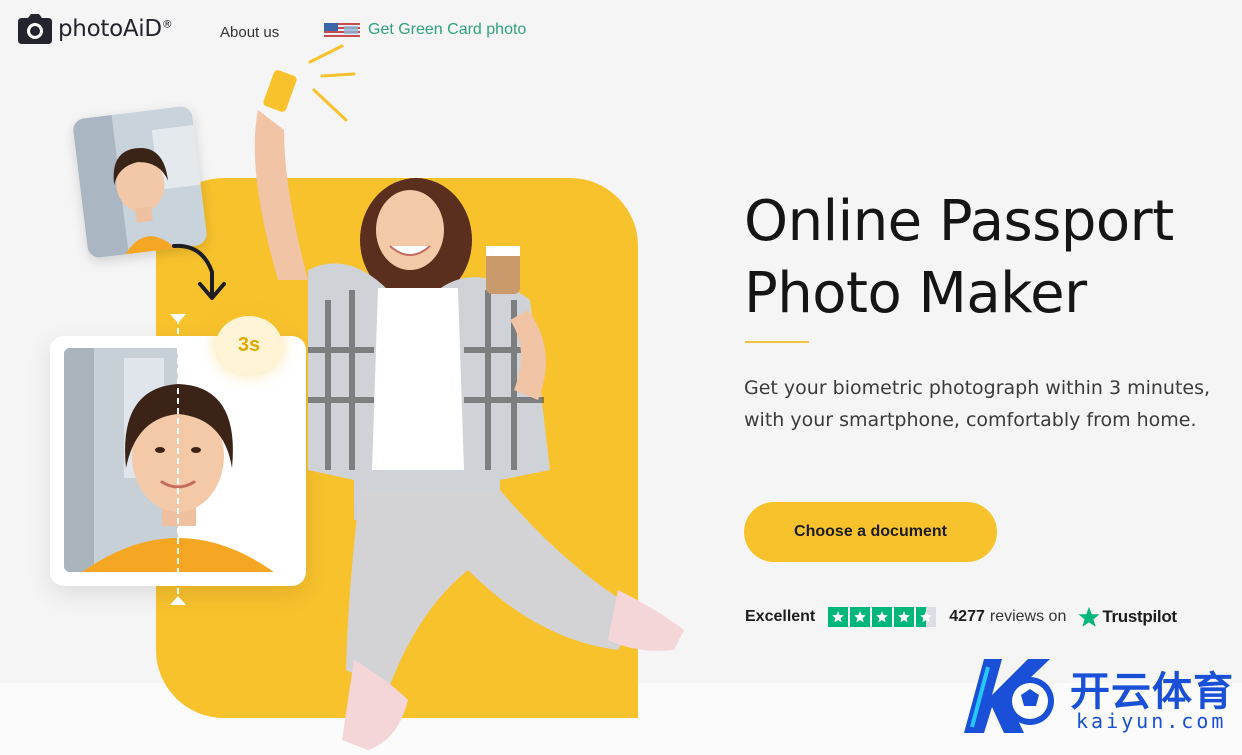 The height and width of the screenshot is (755, 1242). Describe the element at coordinates (959, 257) in the screenshot. I see `page-title: Online Passport Photo Maker` at that location.